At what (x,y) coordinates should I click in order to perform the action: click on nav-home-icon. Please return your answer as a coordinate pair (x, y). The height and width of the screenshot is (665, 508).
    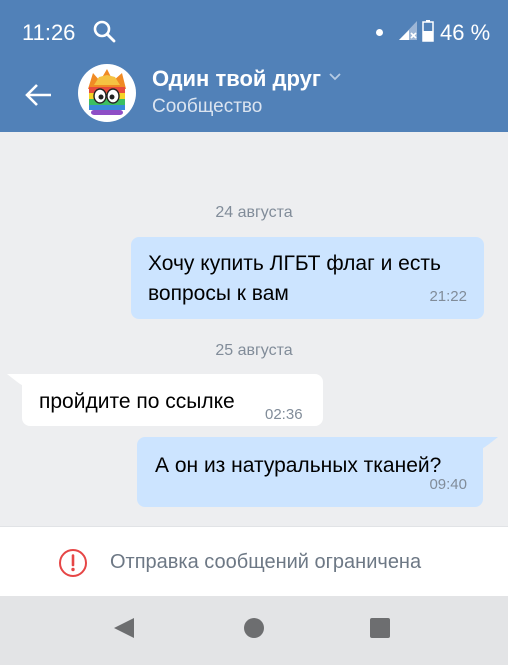
    Looking at the image, I should click on (254, 628).